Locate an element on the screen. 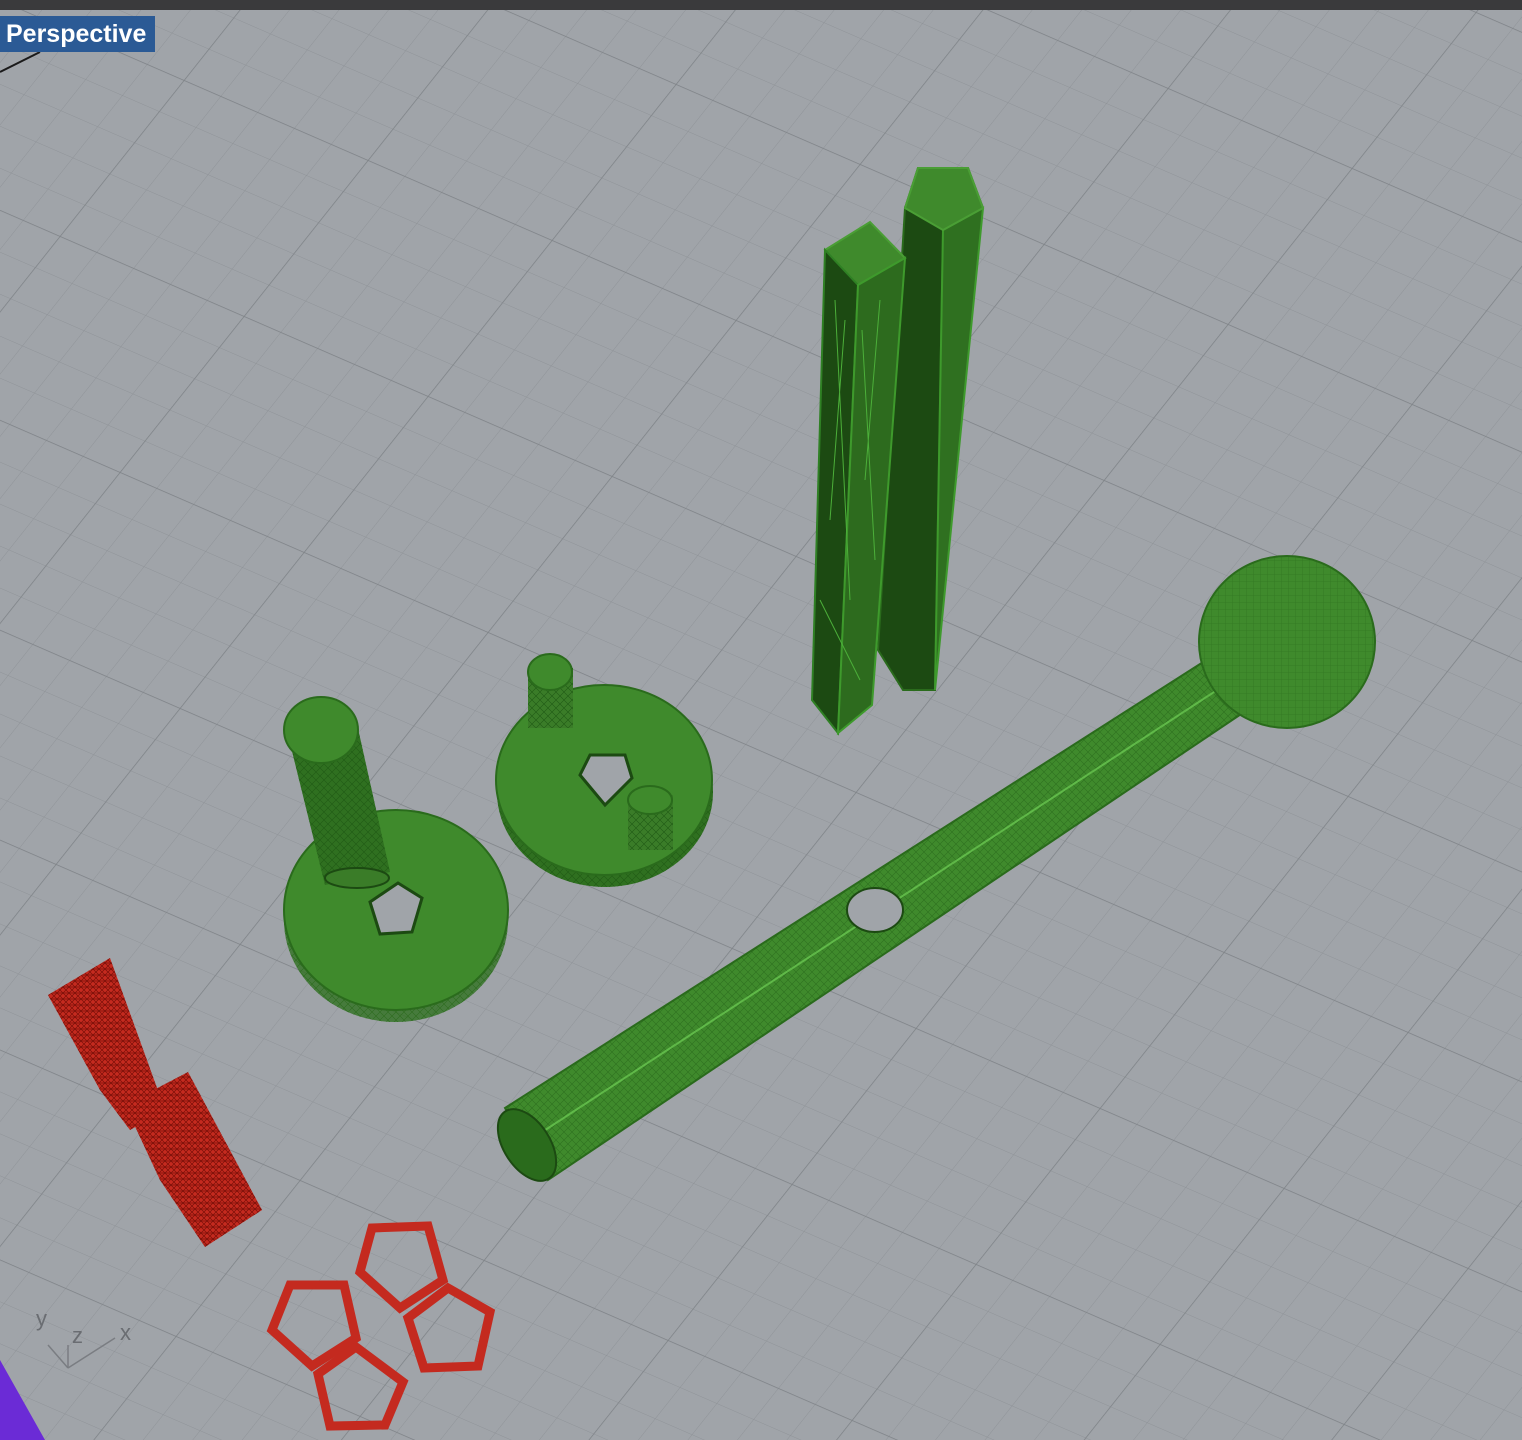 The width and height of the screenshot is (1522, 1440). axis-label-z: z is located at coordinates (77, 1335).